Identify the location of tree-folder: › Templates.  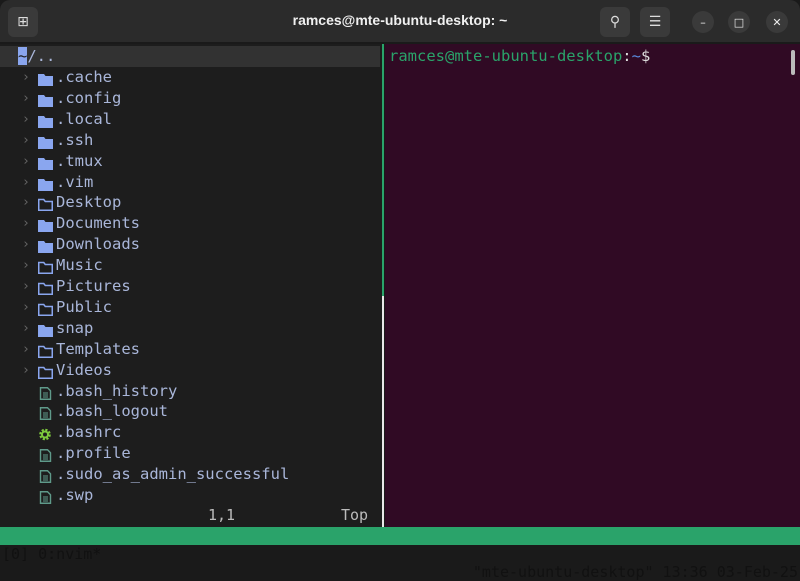
(190, 349).